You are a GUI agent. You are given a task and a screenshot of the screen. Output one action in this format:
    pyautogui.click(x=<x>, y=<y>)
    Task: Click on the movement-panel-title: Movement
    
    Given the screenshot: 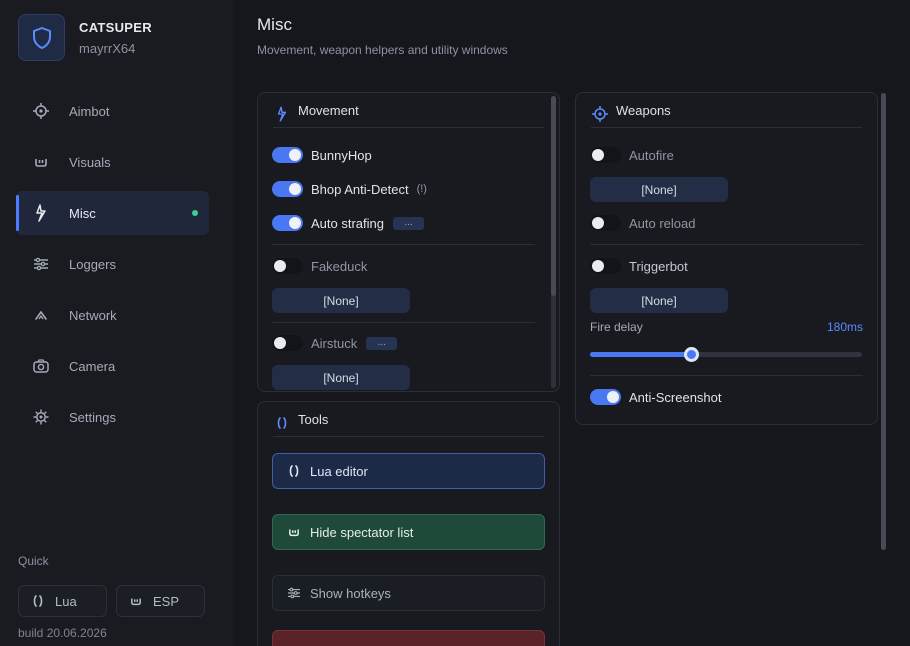 What is the action you would take?
    pyautogui.click(x=328, y=110)
    